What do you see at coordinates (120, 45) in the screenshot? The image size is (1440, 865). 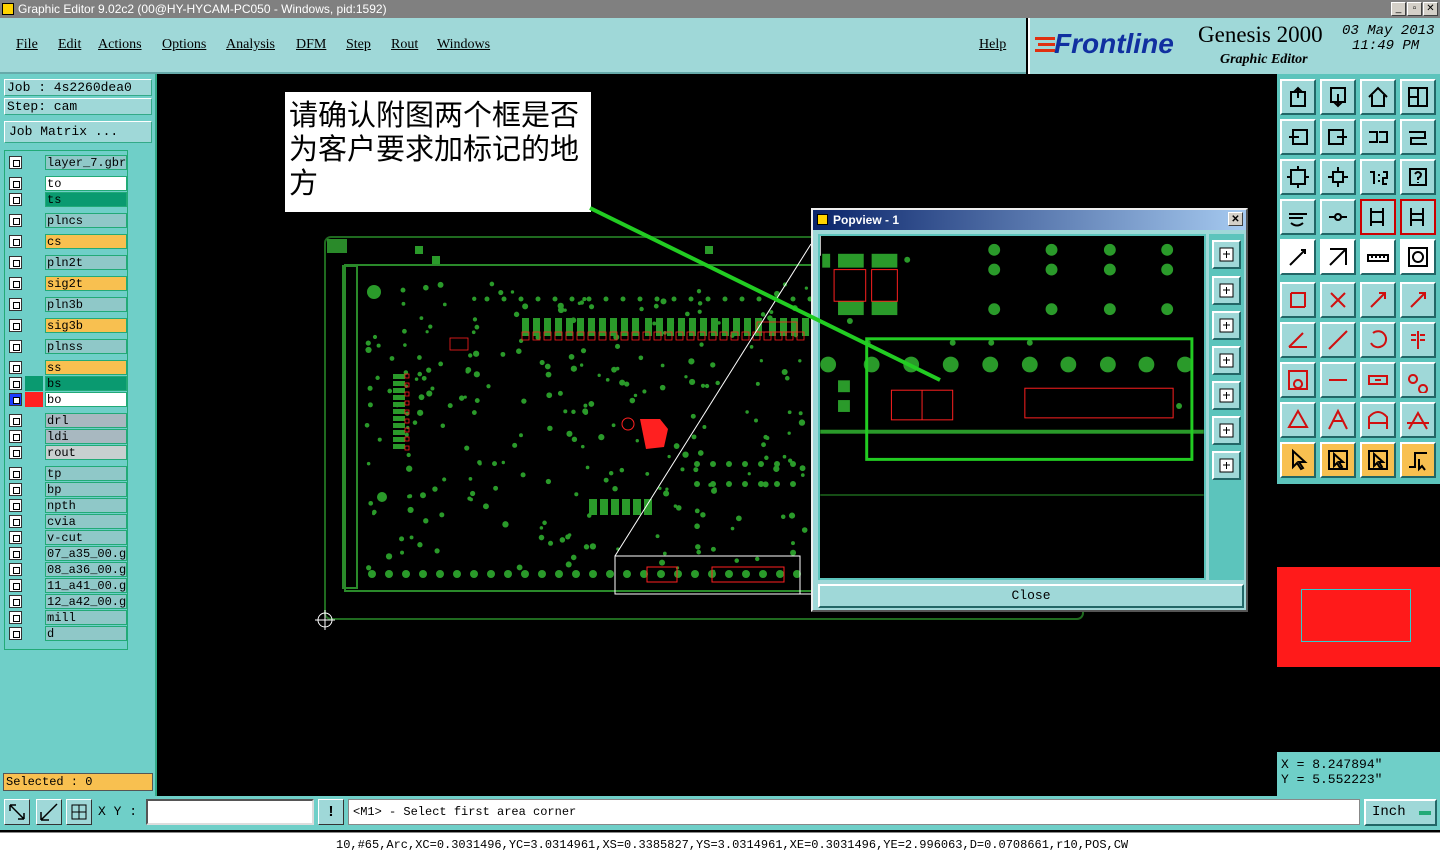 I see `menu-actions: Actions` at bounding box center [120, 45].